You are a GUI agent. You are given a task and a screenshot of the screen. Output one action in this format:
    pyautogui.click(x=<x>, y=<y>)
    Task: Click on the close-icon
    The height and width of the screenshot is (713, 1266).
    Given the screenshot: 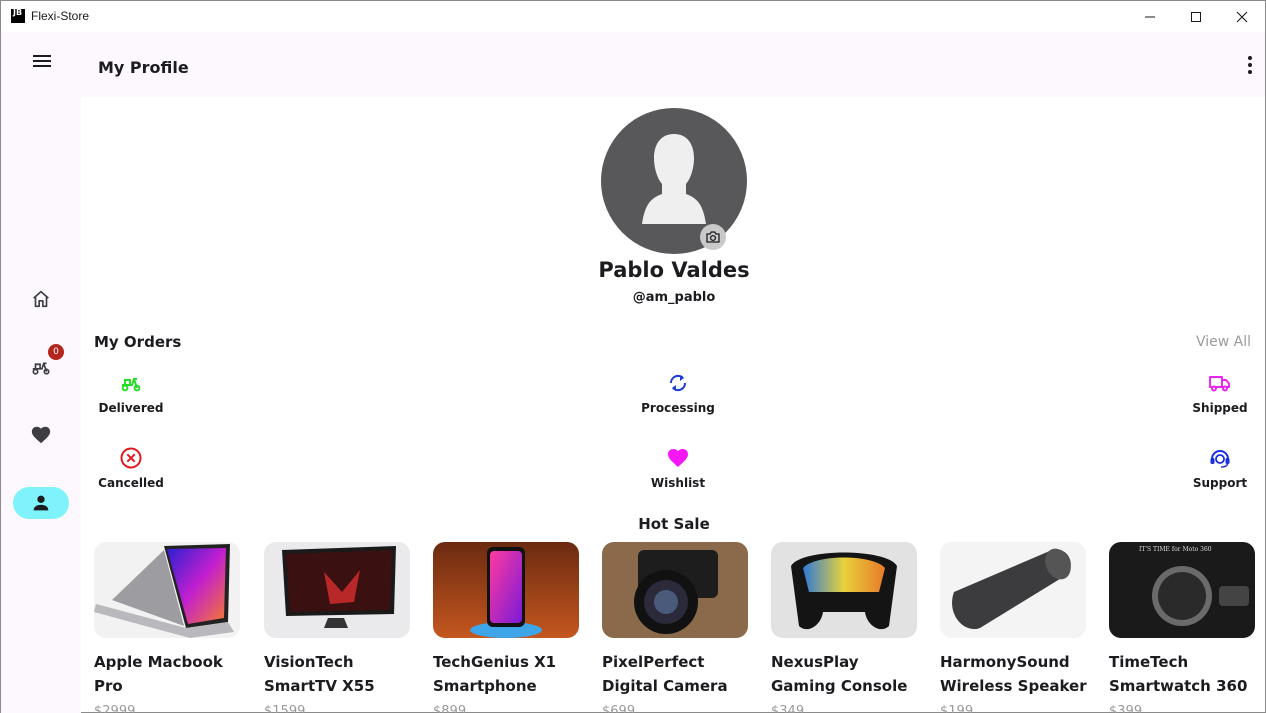 What is the action you would take?
    pyautogui.click(x=1242, y=16)
    